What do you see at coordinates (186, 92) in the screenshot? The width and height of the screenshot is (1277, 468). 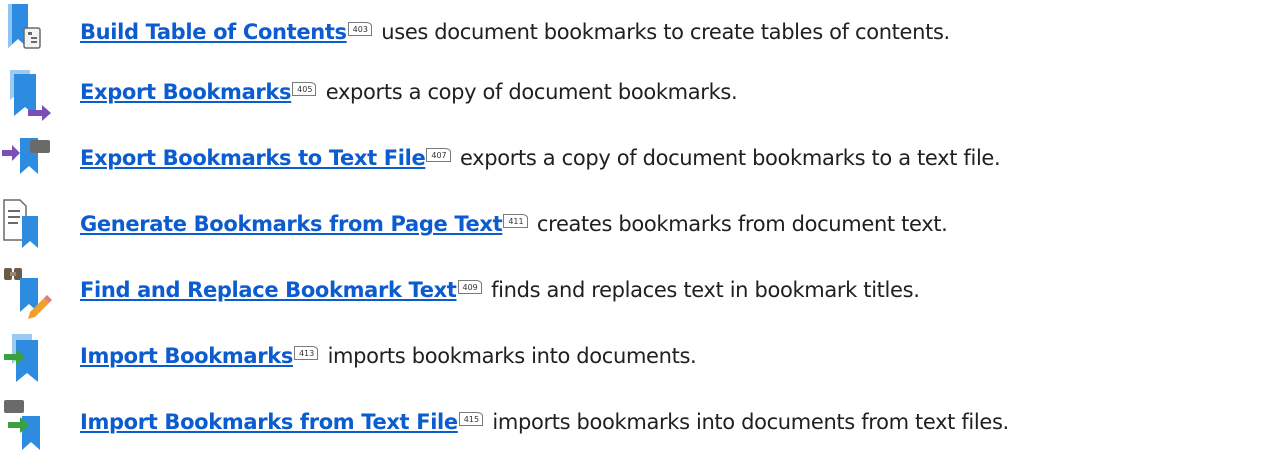 I see `export-bookmarks-link: Export Bookmarks` at bounding box center [186, 92].